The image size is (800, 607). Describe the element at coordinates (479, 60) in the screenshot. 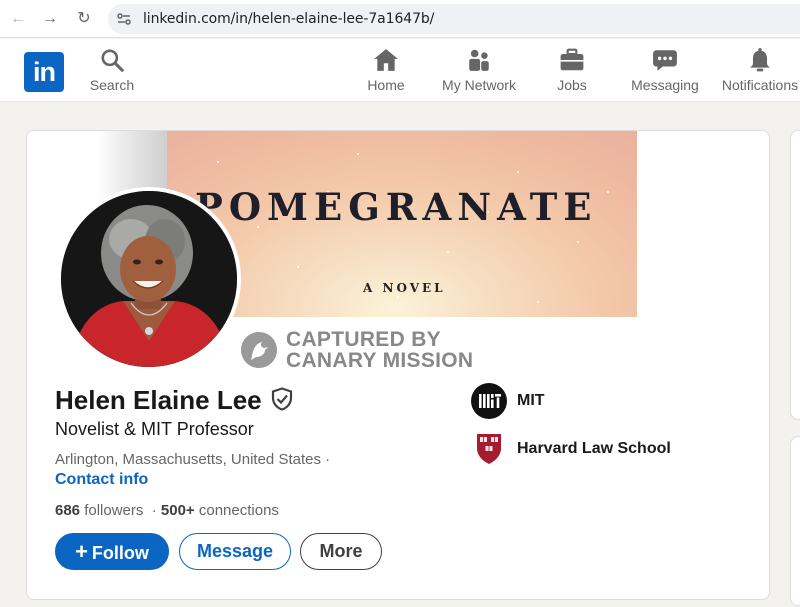

I see `network-icon` at that location.